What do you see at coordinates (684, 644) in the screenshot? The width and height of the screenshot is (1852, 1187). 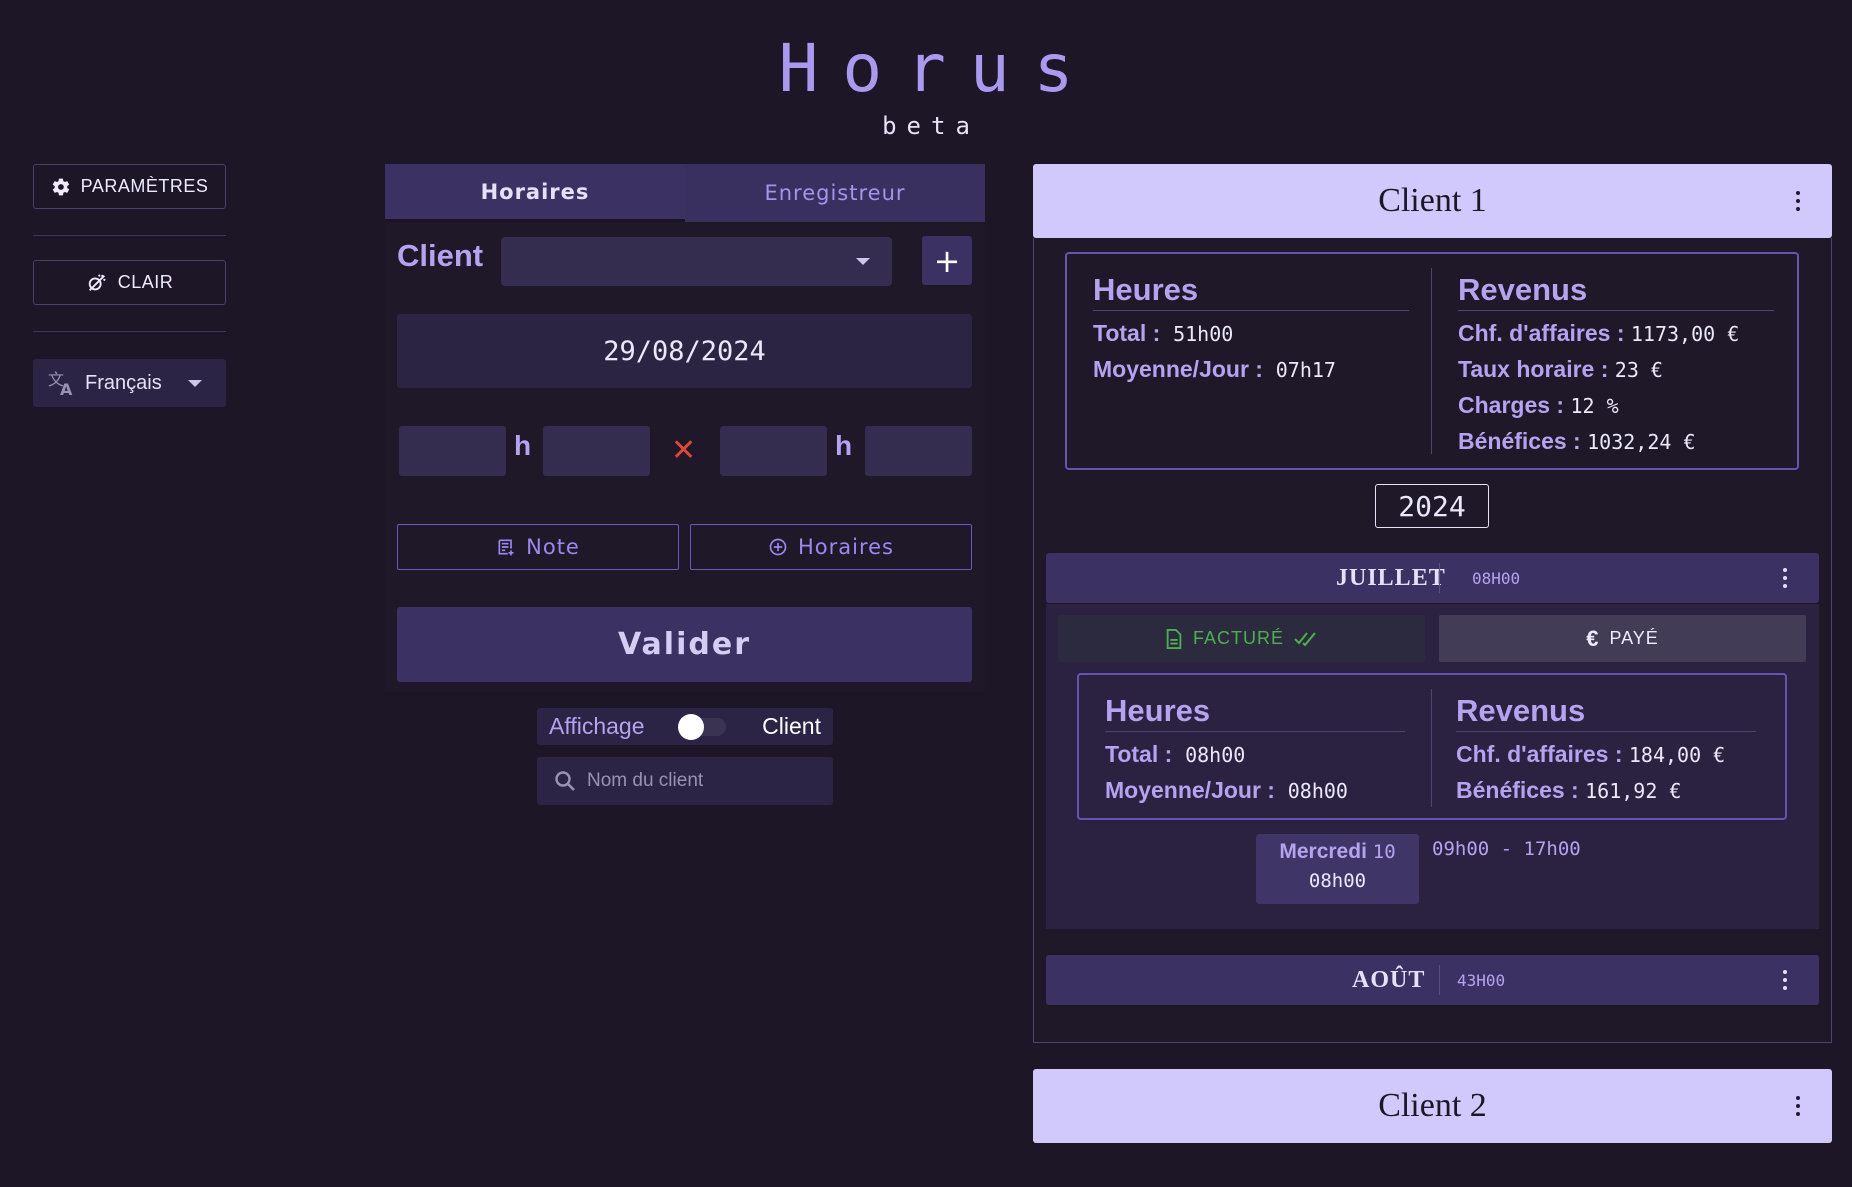 I see `validate-button: Valider` at bounding box center [684, 644].